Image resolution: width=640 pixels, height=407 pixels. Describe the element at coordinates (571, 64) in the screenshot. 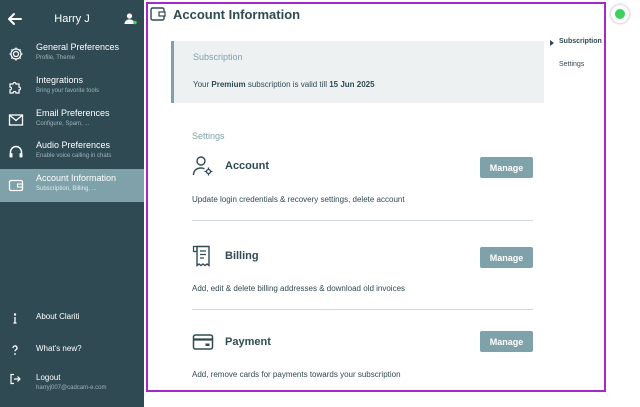

I see `toc-item-settings: Settings` at that location.